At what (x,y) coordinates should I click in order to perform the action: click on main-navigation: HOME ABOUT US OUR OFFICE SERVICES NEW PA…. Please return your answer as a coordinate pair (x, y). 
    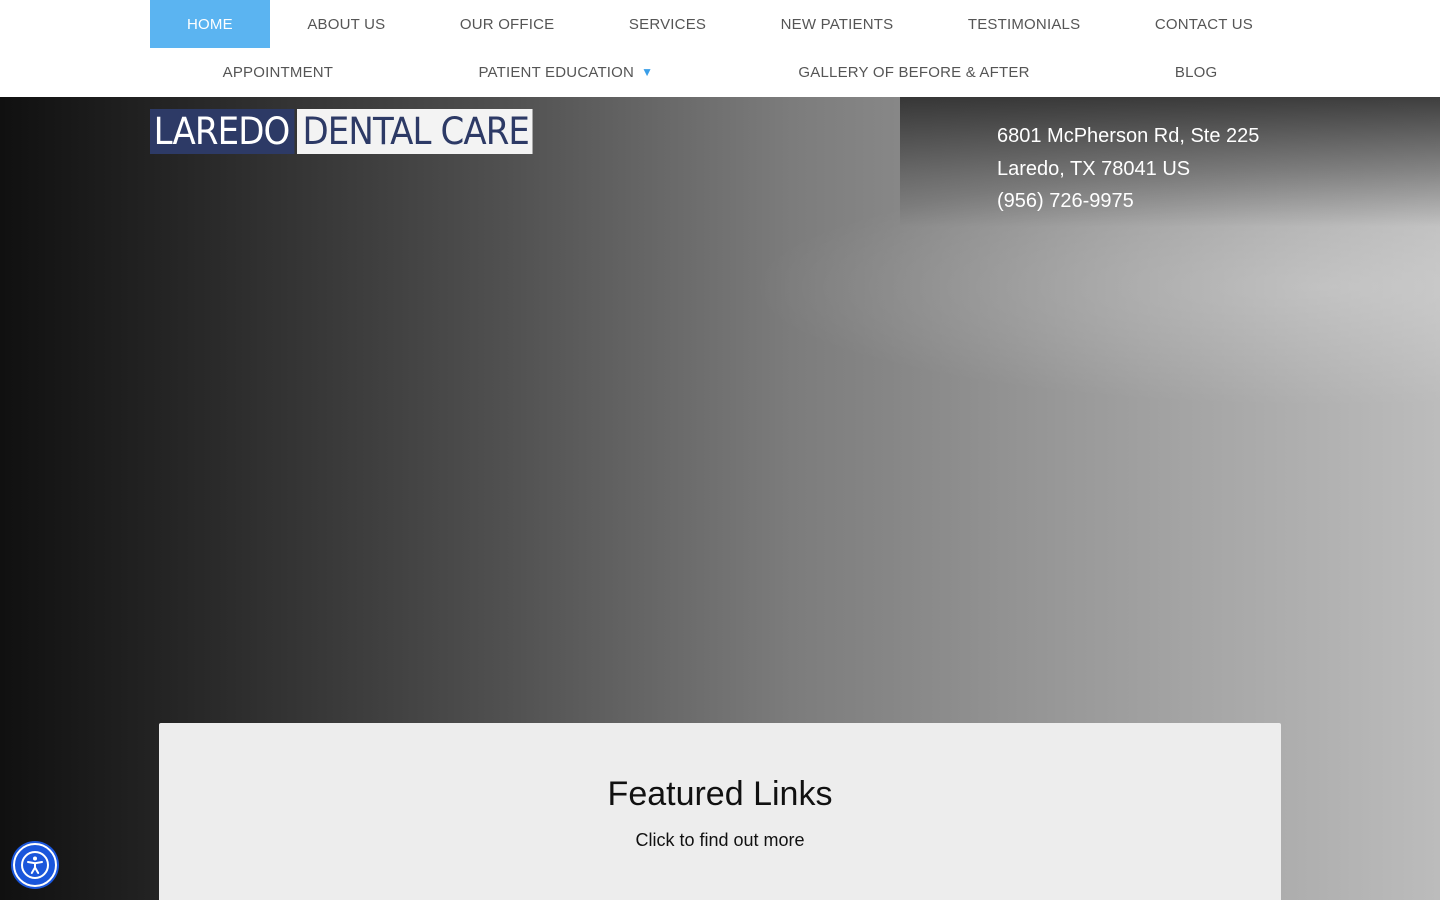
    Looking at the image, I should click on (720, 48).